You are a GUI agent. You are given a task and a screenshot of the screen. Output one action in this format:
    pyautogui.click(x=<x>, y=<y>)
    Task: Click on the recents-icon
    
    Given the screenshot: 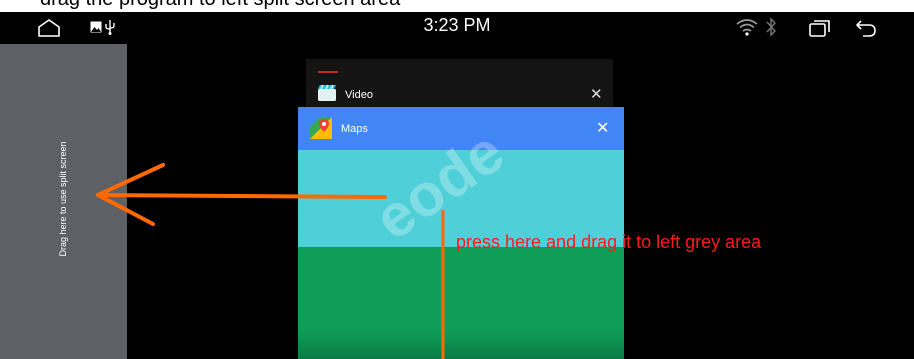 What is the action you would take?
    pyautogui.click(x=820, y=28)
    